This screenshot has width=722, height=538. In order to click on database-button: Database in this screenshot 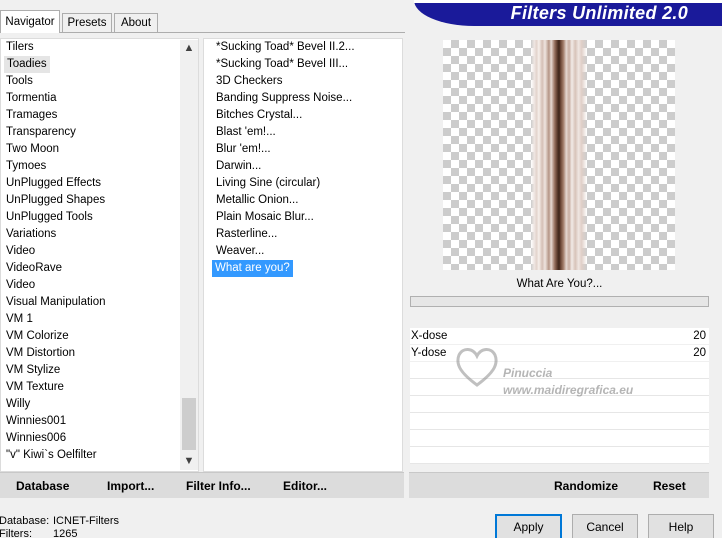, I will do `click(42, 486)`.